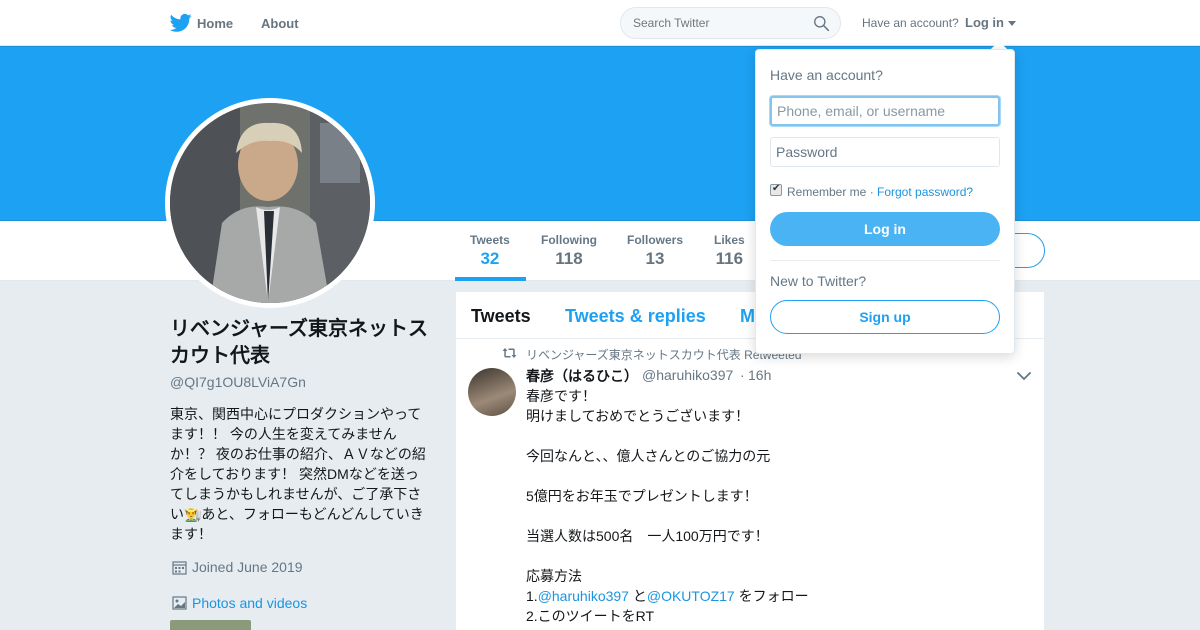 The image size is (1200, 630). I want to click on divider, so click(885, 260).